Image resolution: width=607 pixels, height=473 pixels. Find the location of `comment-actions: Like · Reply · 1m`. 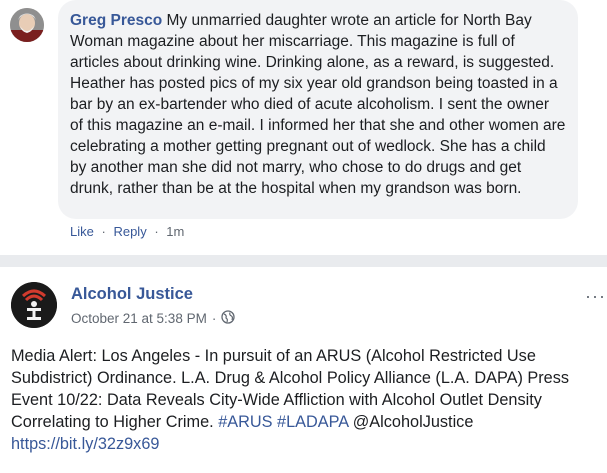

comment-actions: Like · Reply · 1m is located at coordinates (127, 232).